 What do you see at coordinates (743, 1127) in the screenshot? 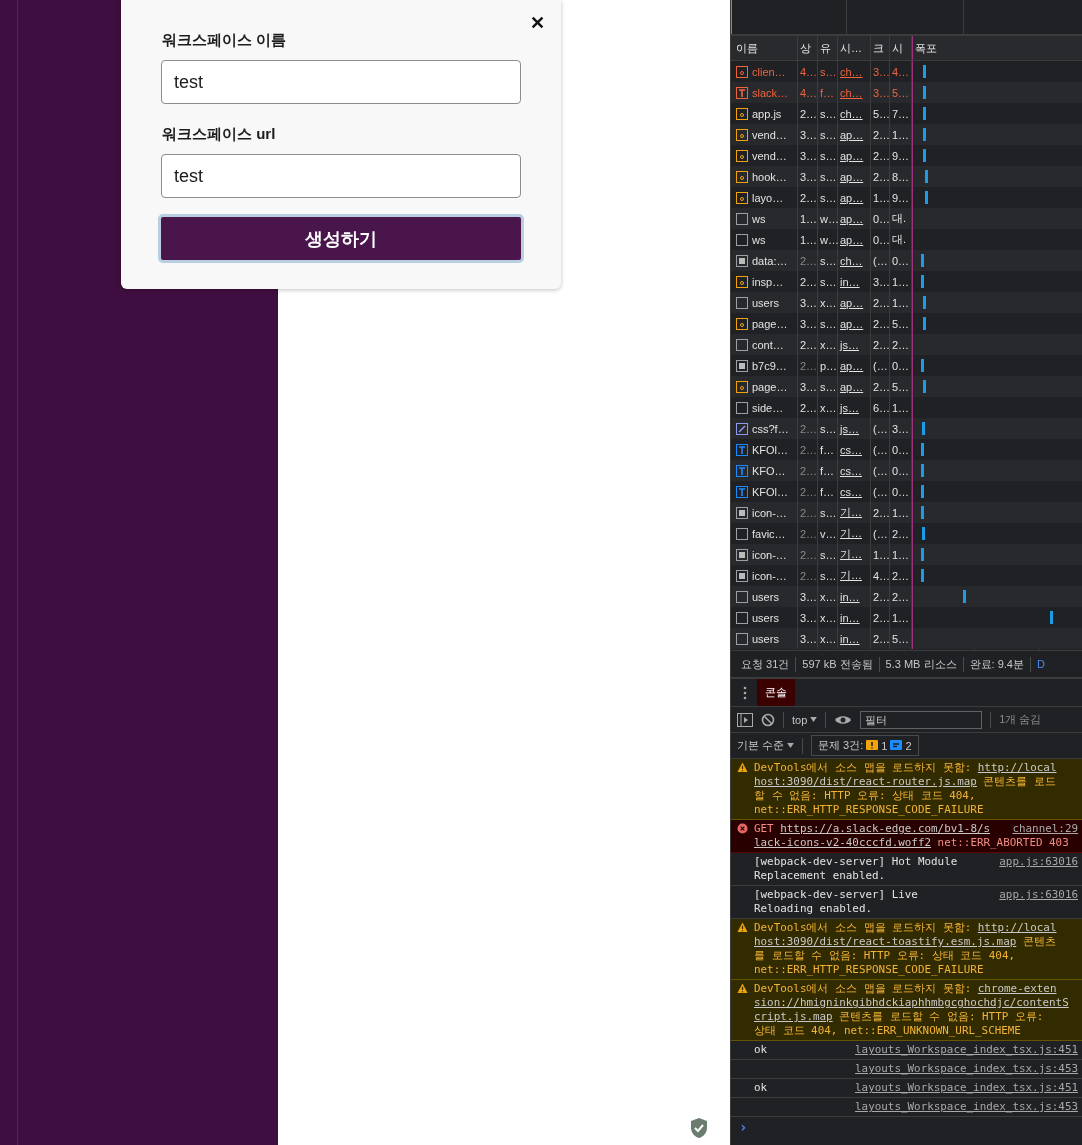
I see `prompt-caret: ›` at bounding box center [743, 1127].